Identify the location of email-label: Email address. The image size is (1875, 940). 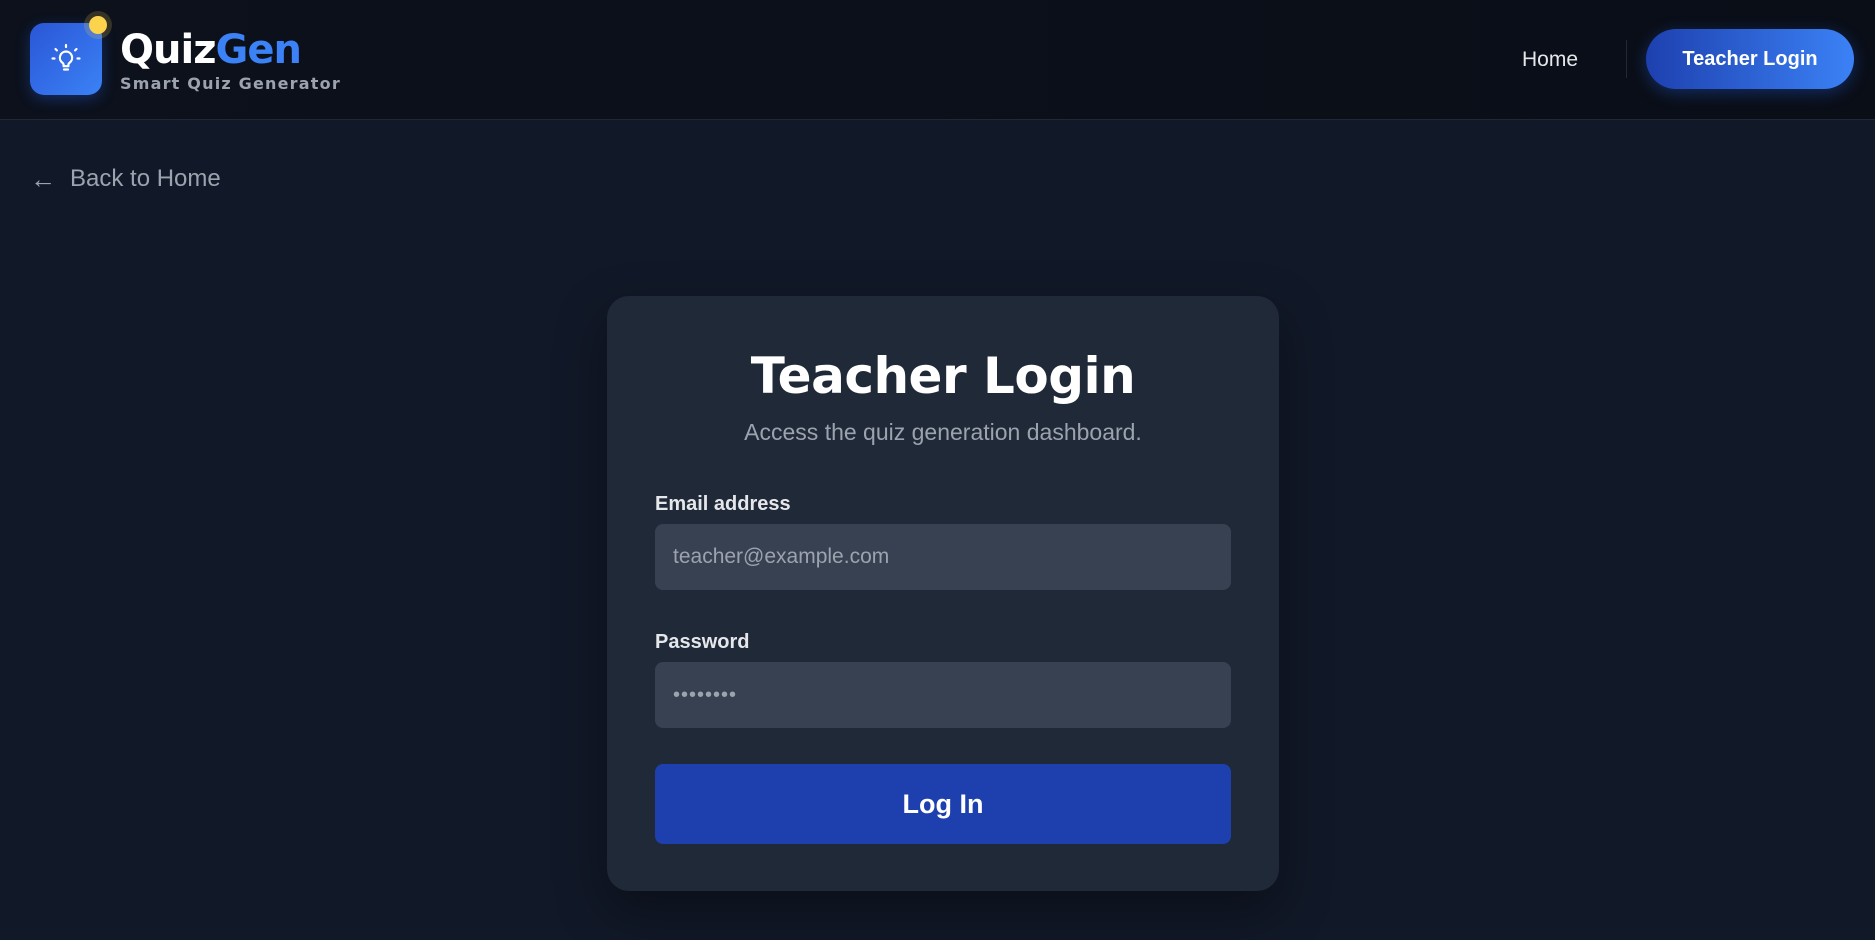
(723, 504).